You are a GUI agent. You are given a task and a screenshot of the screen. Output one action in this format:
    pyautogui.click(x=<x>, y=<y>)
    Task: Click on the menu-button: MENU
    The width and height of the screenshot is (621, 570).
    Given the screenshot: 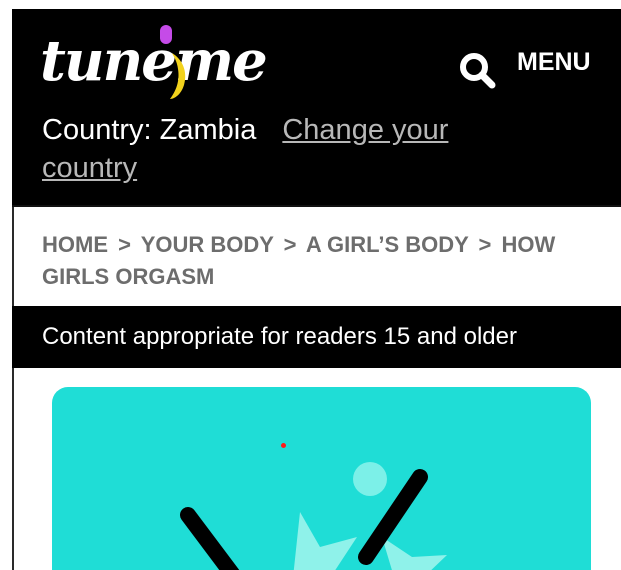 What is the action you would take?
    pyautogui.click(x=554, y=62)
    